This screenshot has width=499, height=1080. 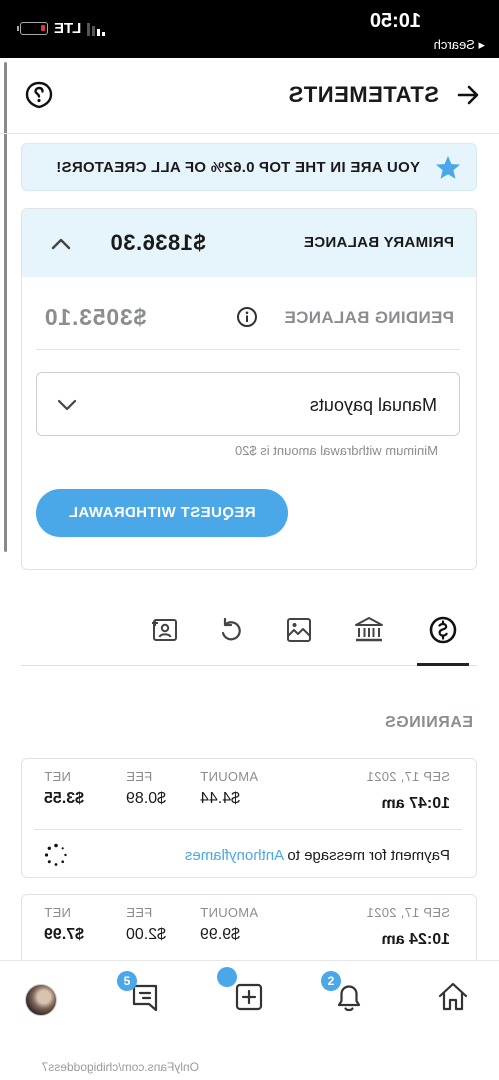 What do you see at coordinates (345, 994) in the screenshot?
I see `nav-notifications: 2` at bounding box center [345, 994].